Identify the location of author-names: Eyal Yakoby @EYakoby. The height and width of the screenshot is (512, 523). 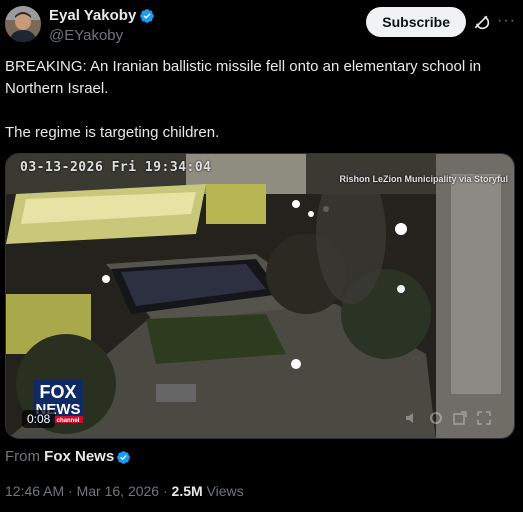
(102, 25).